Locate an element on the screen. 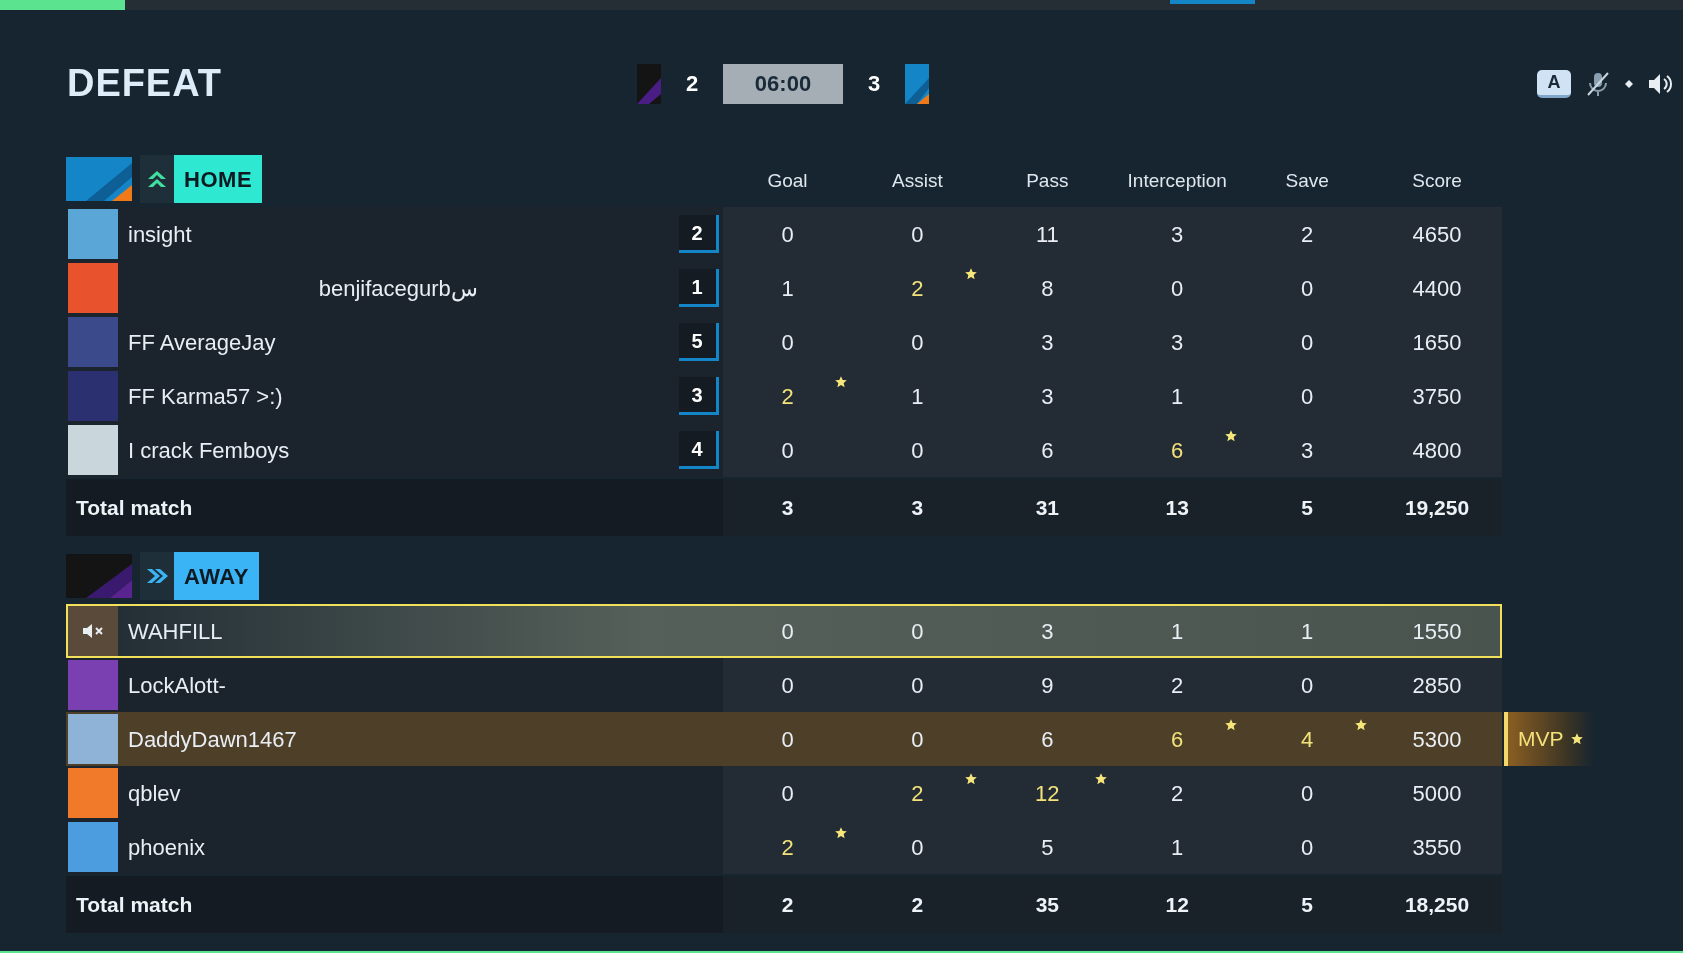 The width and height of the screenshot is (1683, 953). total-value: 13 is located at coordinates (1177, 507).